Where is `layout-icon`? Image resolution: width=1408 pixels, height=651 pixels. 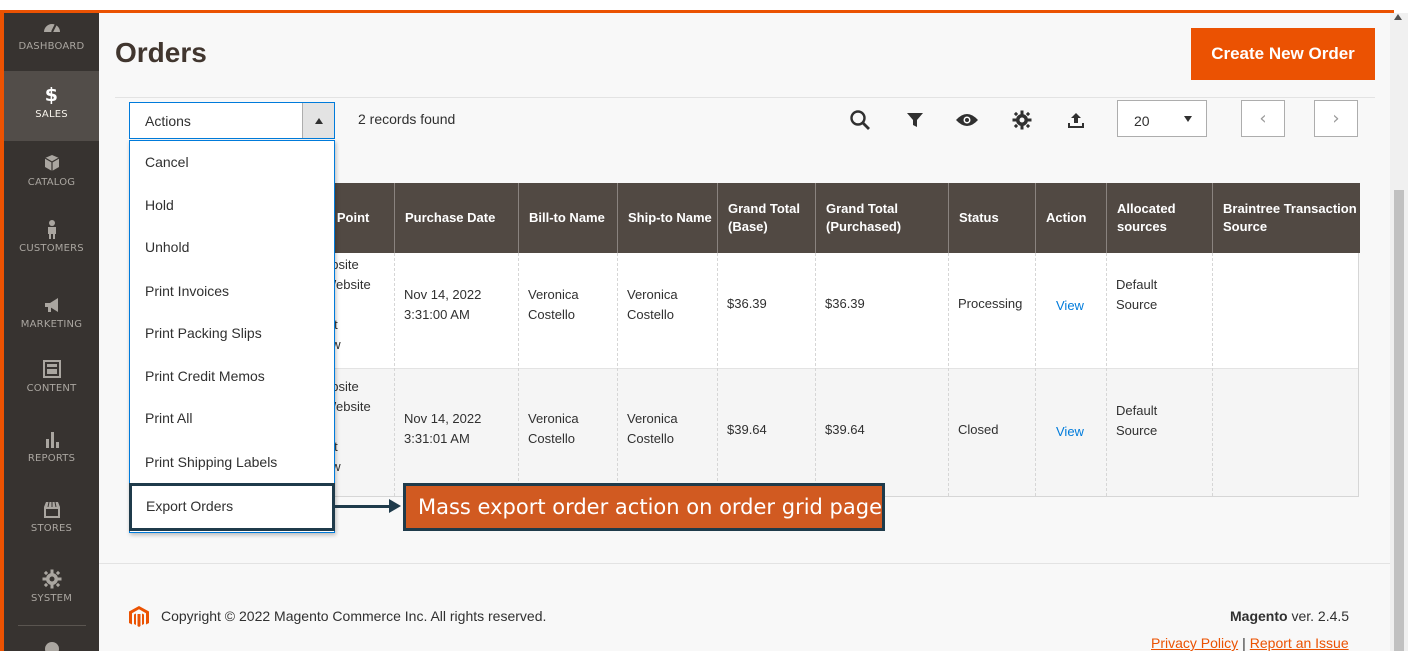
layout-icon is located at coordinates (51, 369).